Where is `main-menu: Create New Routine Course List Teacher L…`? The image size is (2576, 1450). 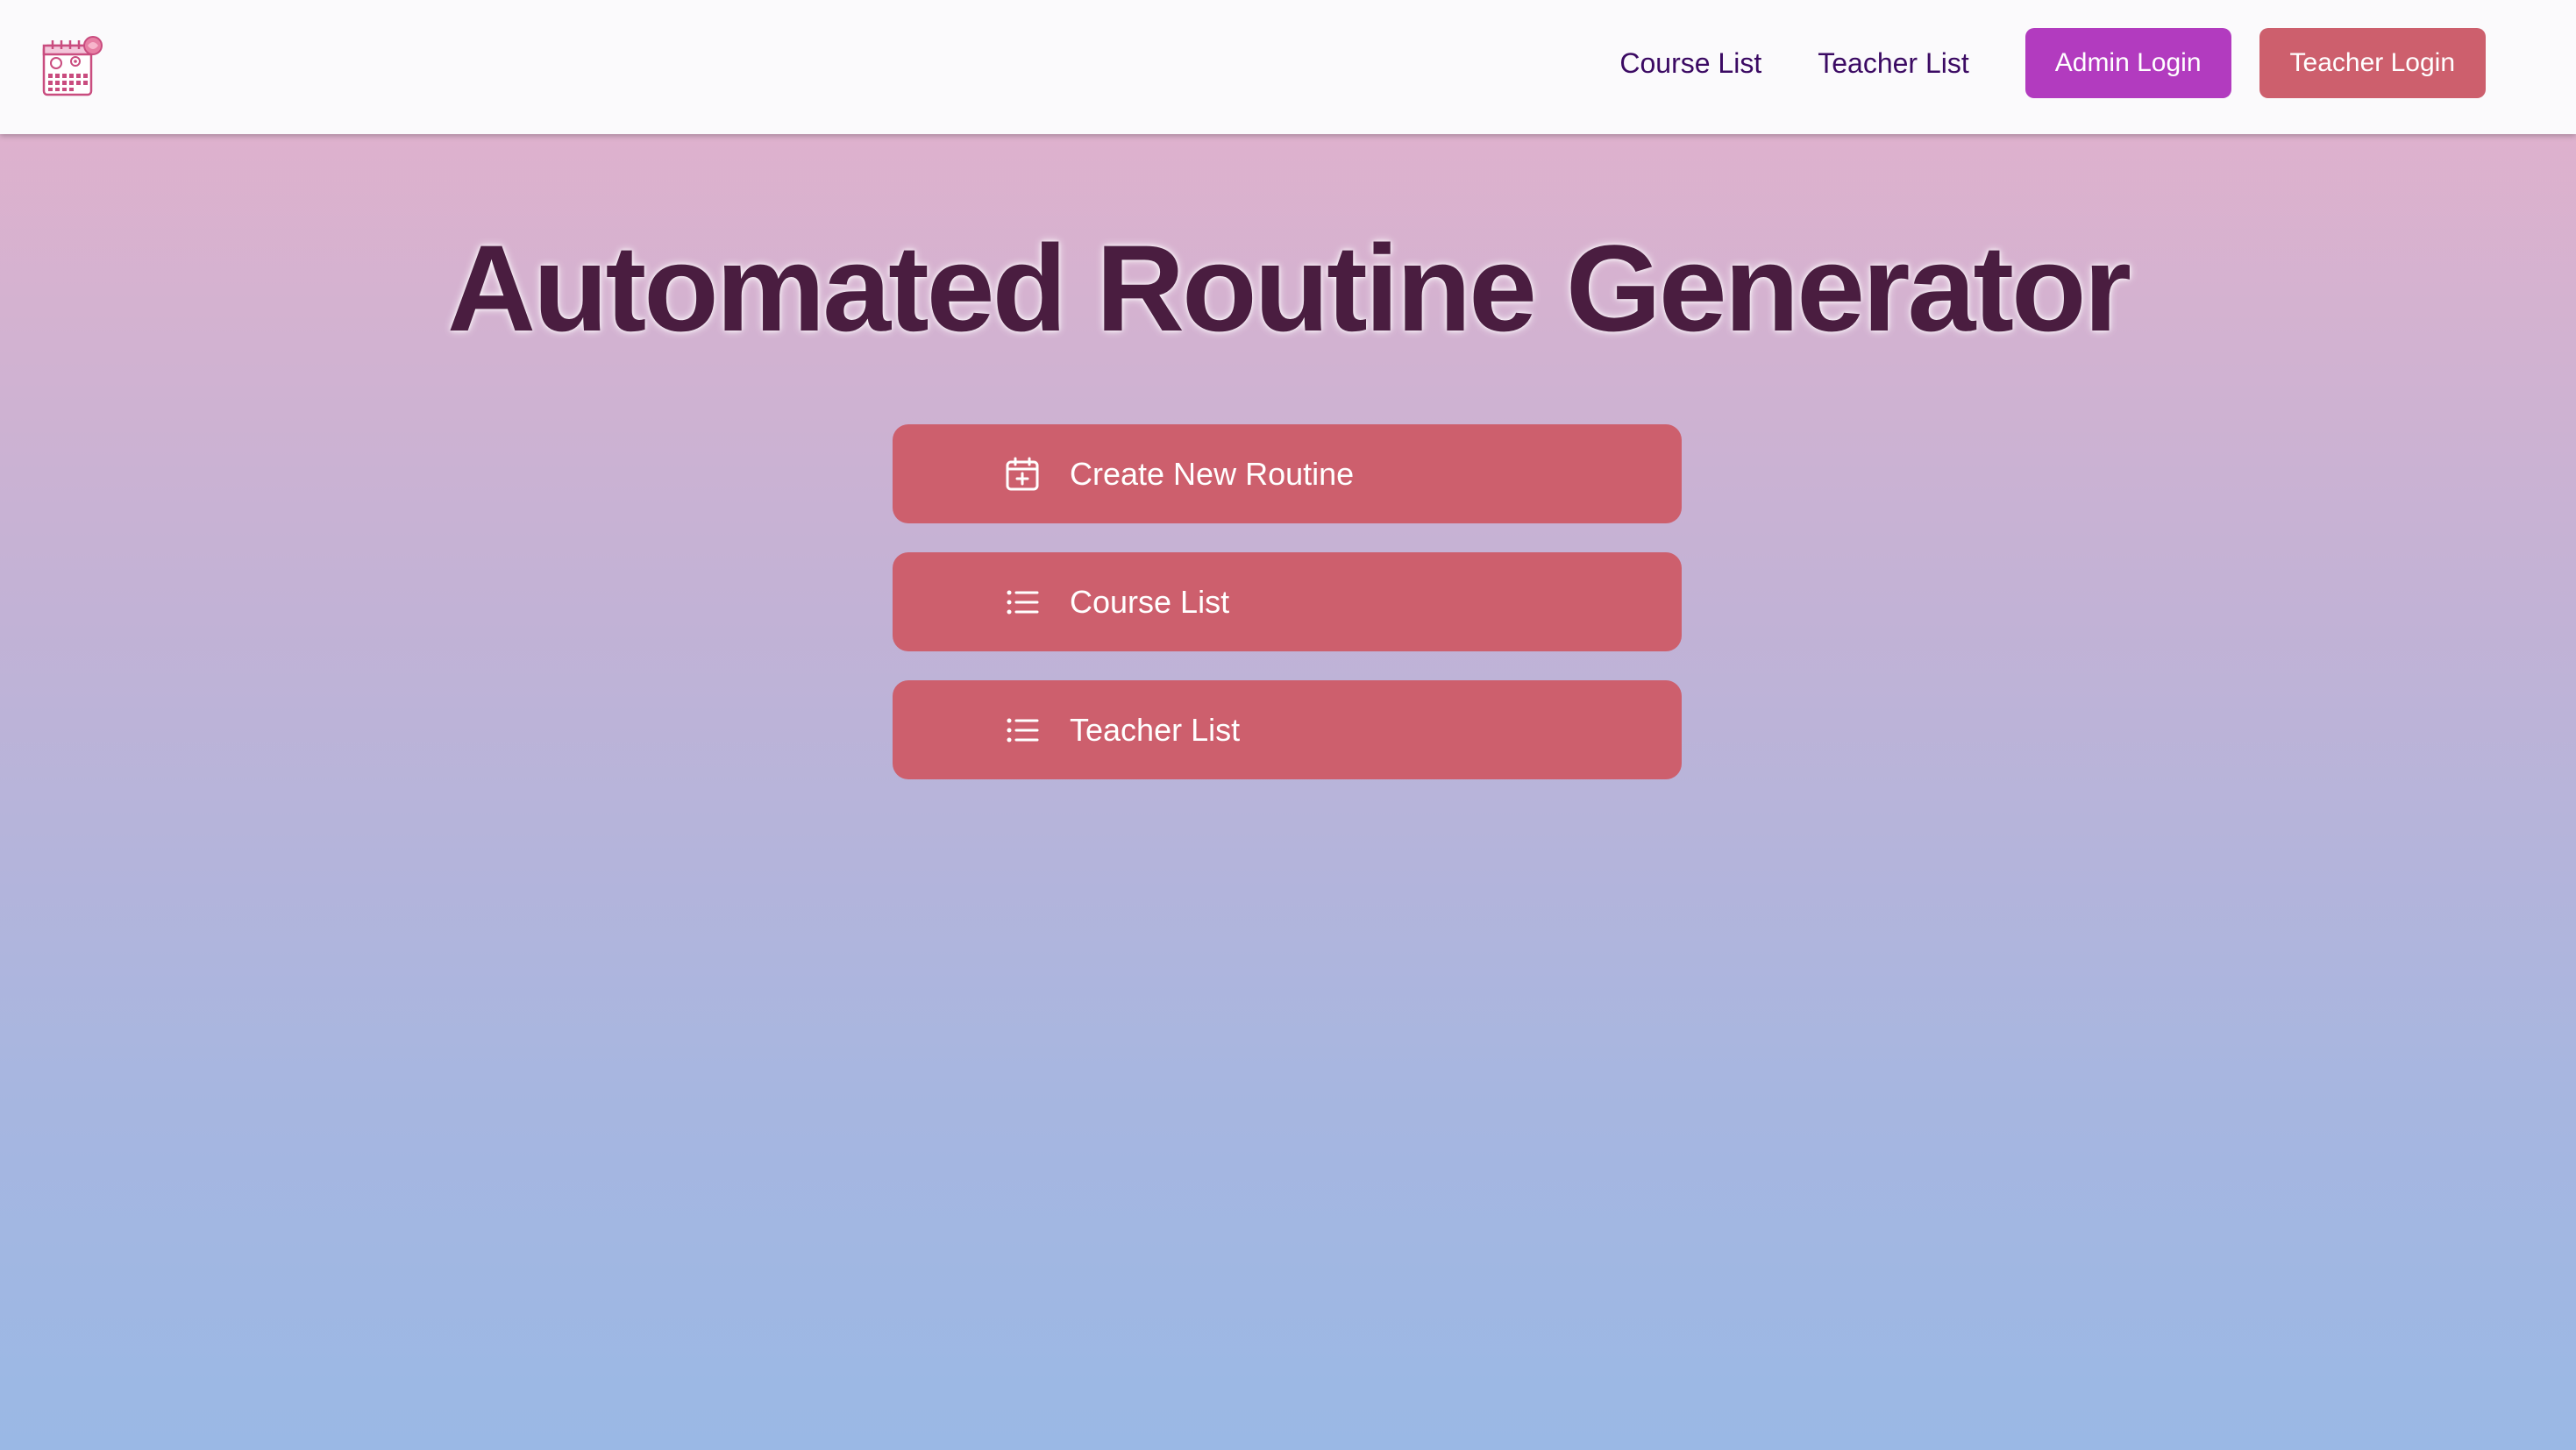 main-menu: Create New Routine Course List Teacher L… is located at coordinates (1287, 616).